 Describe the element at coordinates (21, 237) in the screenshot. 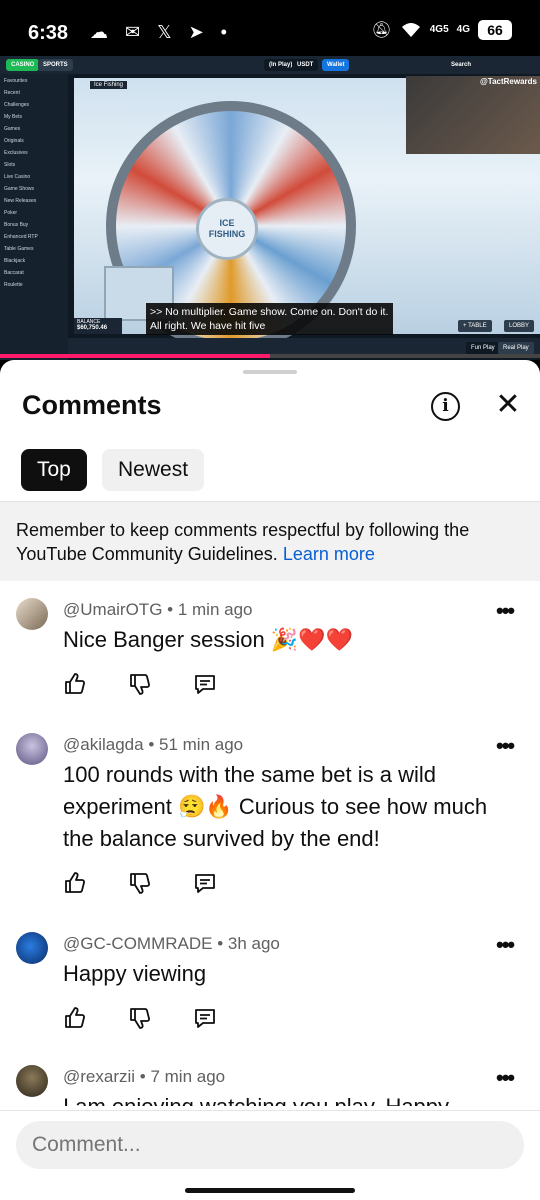

I see `sidebar-item: Enhanced RTP` at that location.